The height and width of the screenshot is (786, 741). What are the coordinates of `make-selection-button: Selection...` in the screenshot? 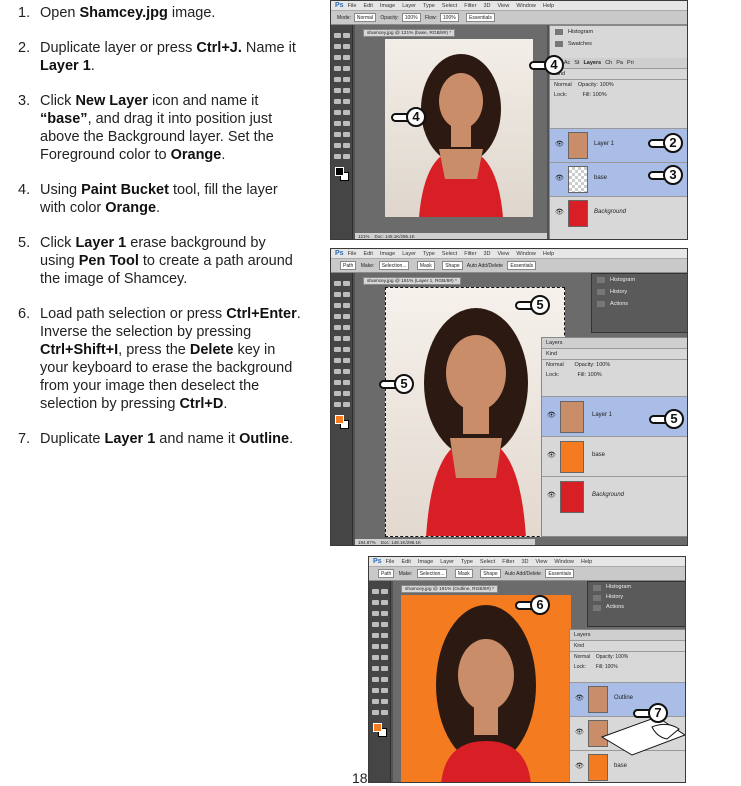 It's located at (394, 266).